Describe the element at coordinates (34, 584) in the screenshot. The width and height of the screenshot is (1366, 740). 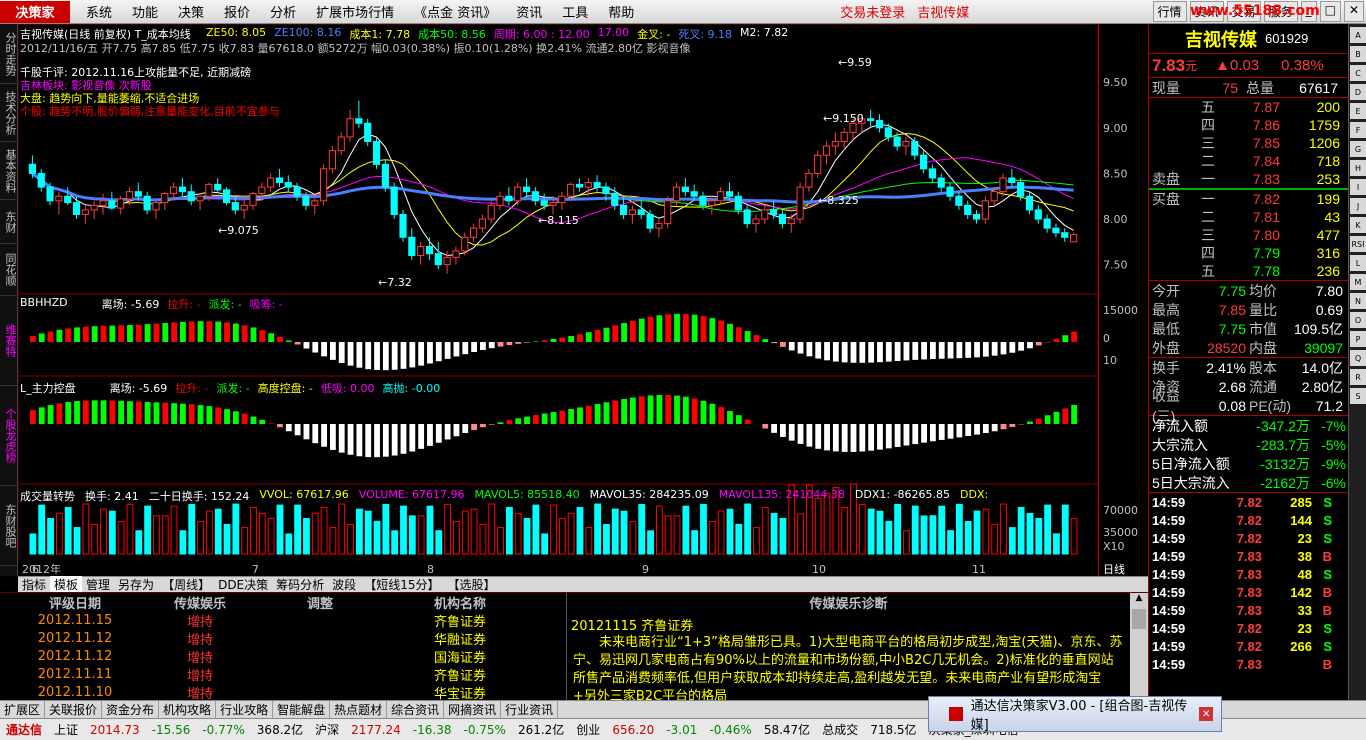
I see `chart-tab-0: 指标` at that location.